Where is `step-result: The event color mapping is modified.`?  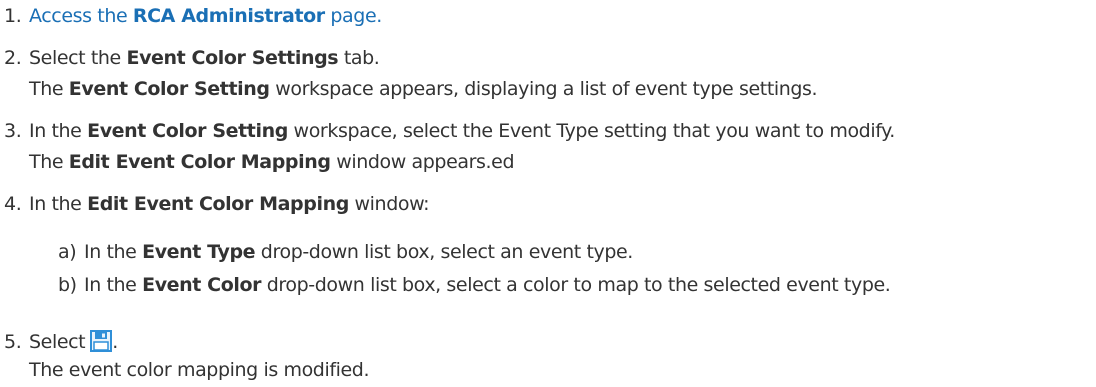
step-result: The event color mapping is modified. is located at coordinates (199, 370).